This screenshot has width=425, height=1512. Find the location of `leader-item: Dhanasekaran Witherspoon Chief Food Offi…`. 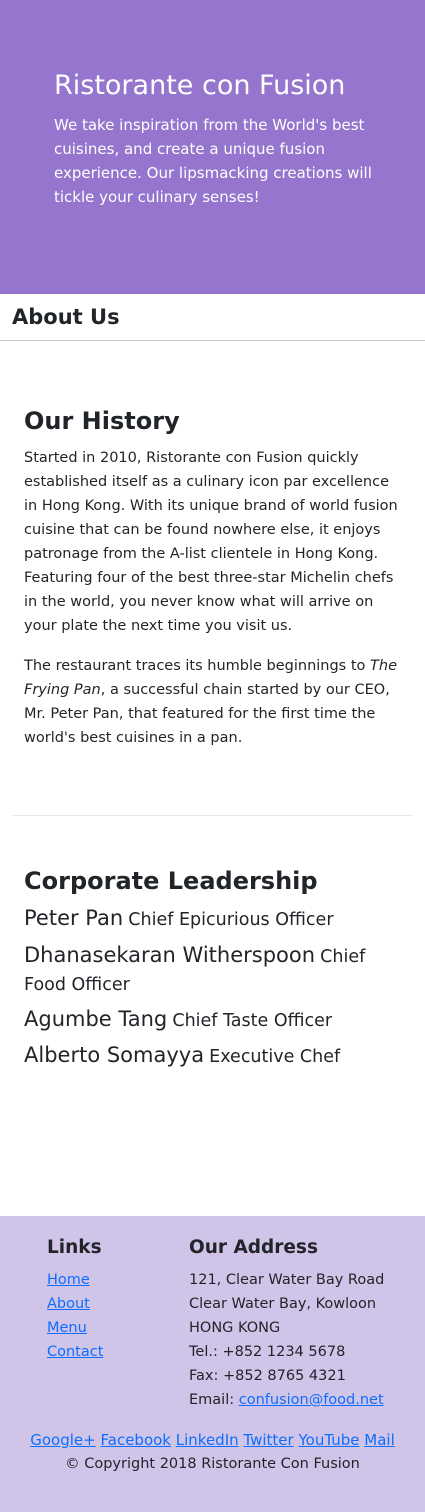

leader-item: Dhanasekaran Witherspoon Chief Food Offi… is located at coordinates (214, 970).